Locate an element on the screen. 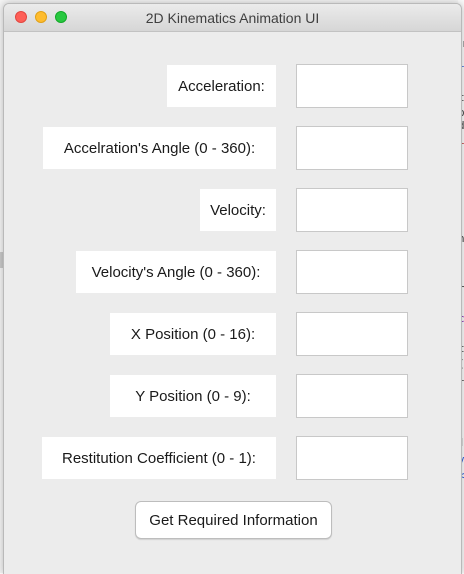 Image resolution: width=464 pixels, height=574 pixels. x-position-label: X Position (0 - 16): is located at coordinates (193, 334).